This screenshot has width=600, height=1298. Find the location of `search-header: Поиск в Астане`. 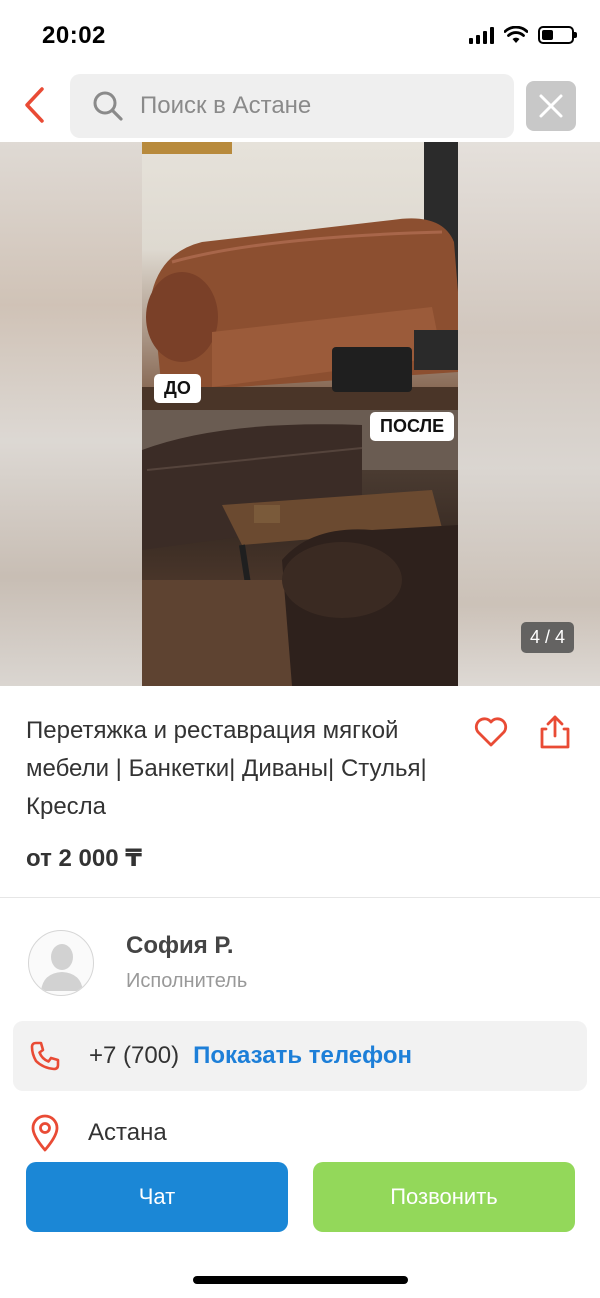

search-header: Поиск в Астане is located at coordinates (300, 106).